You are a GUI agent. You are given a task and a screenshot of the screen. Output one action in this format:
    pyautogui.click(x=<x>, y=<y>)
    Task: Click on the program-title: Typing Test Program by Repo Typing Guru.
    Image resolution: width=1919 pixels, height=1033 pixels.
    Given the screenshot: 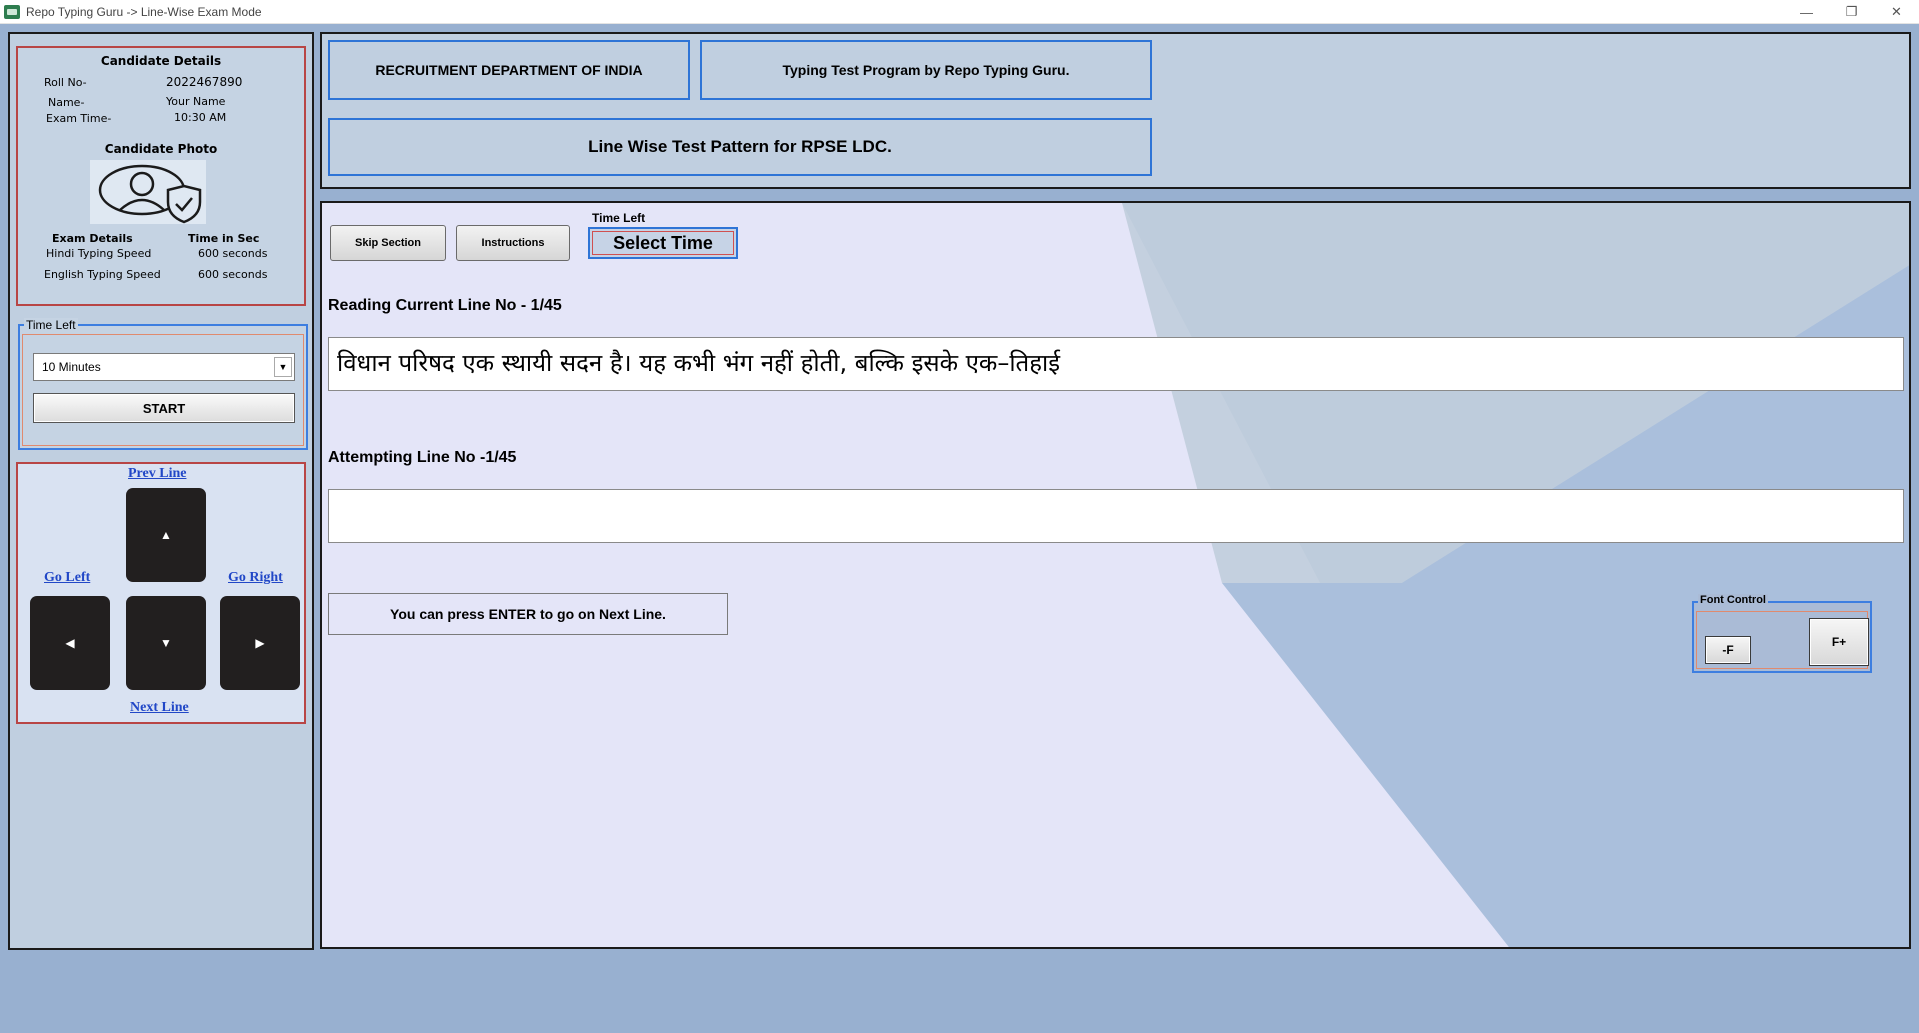 What is the action you would take?
    pyautogui.click(x=926, y=70)
    